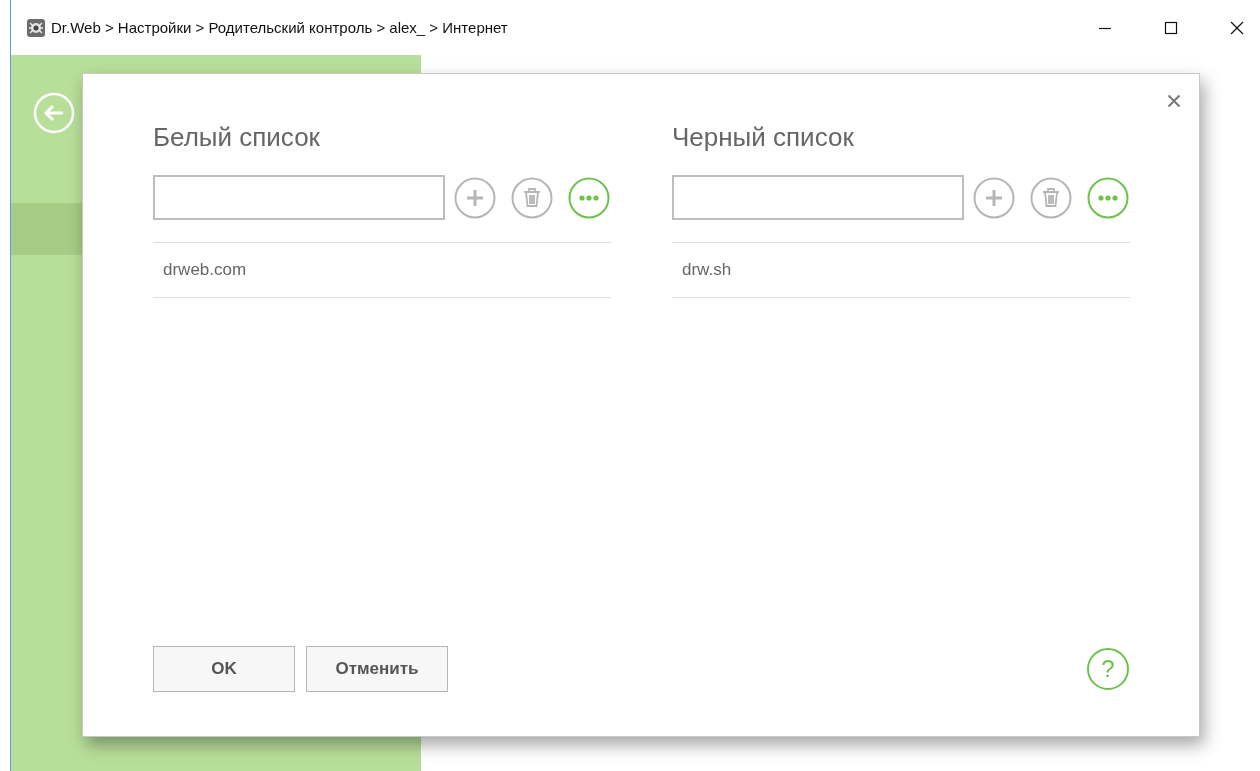 The image size is (1260, 771). Describe the element at coordinates (279, 27) in the screenshot. I see `window-title: Dr.Web > Настройки > Родительский контроль > alex_ > Интернет` at that location.